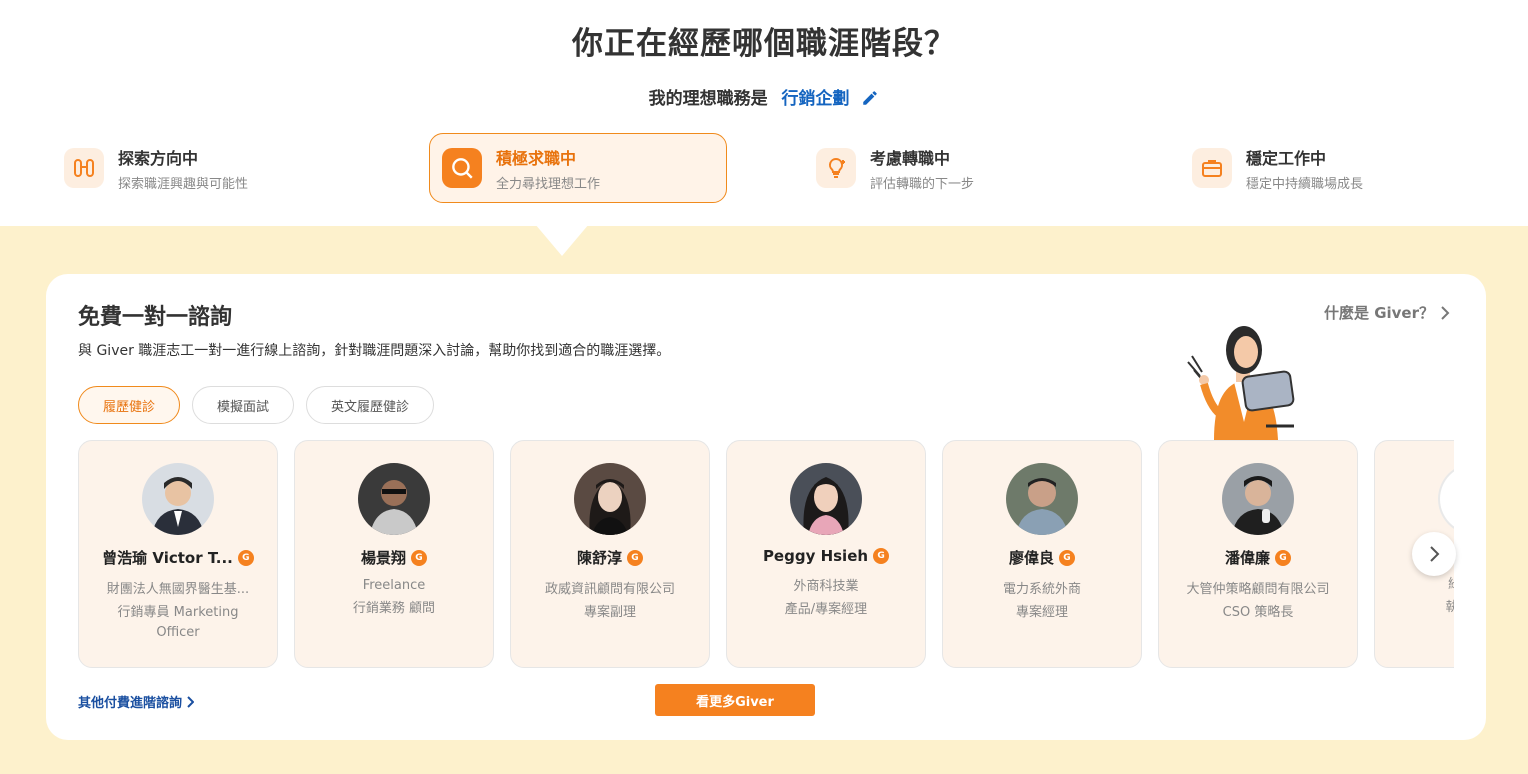  Describe the element at coordinates (953, 168) in the screenshot. I see `stage-considering-change: 考慮轉職中 評估轉職的下一步` at that location.